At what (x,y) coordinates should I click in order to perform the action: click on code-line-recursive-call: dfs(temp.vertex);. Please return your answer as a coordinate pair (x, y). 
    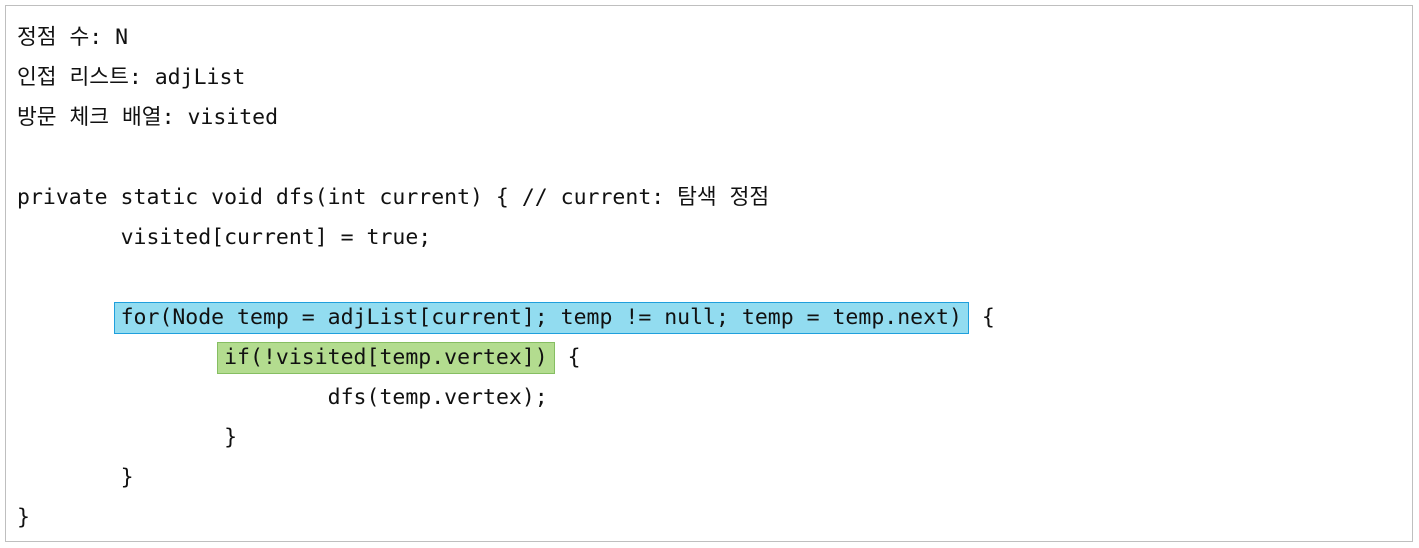
    Looking at the image, I should click on (506, 398).